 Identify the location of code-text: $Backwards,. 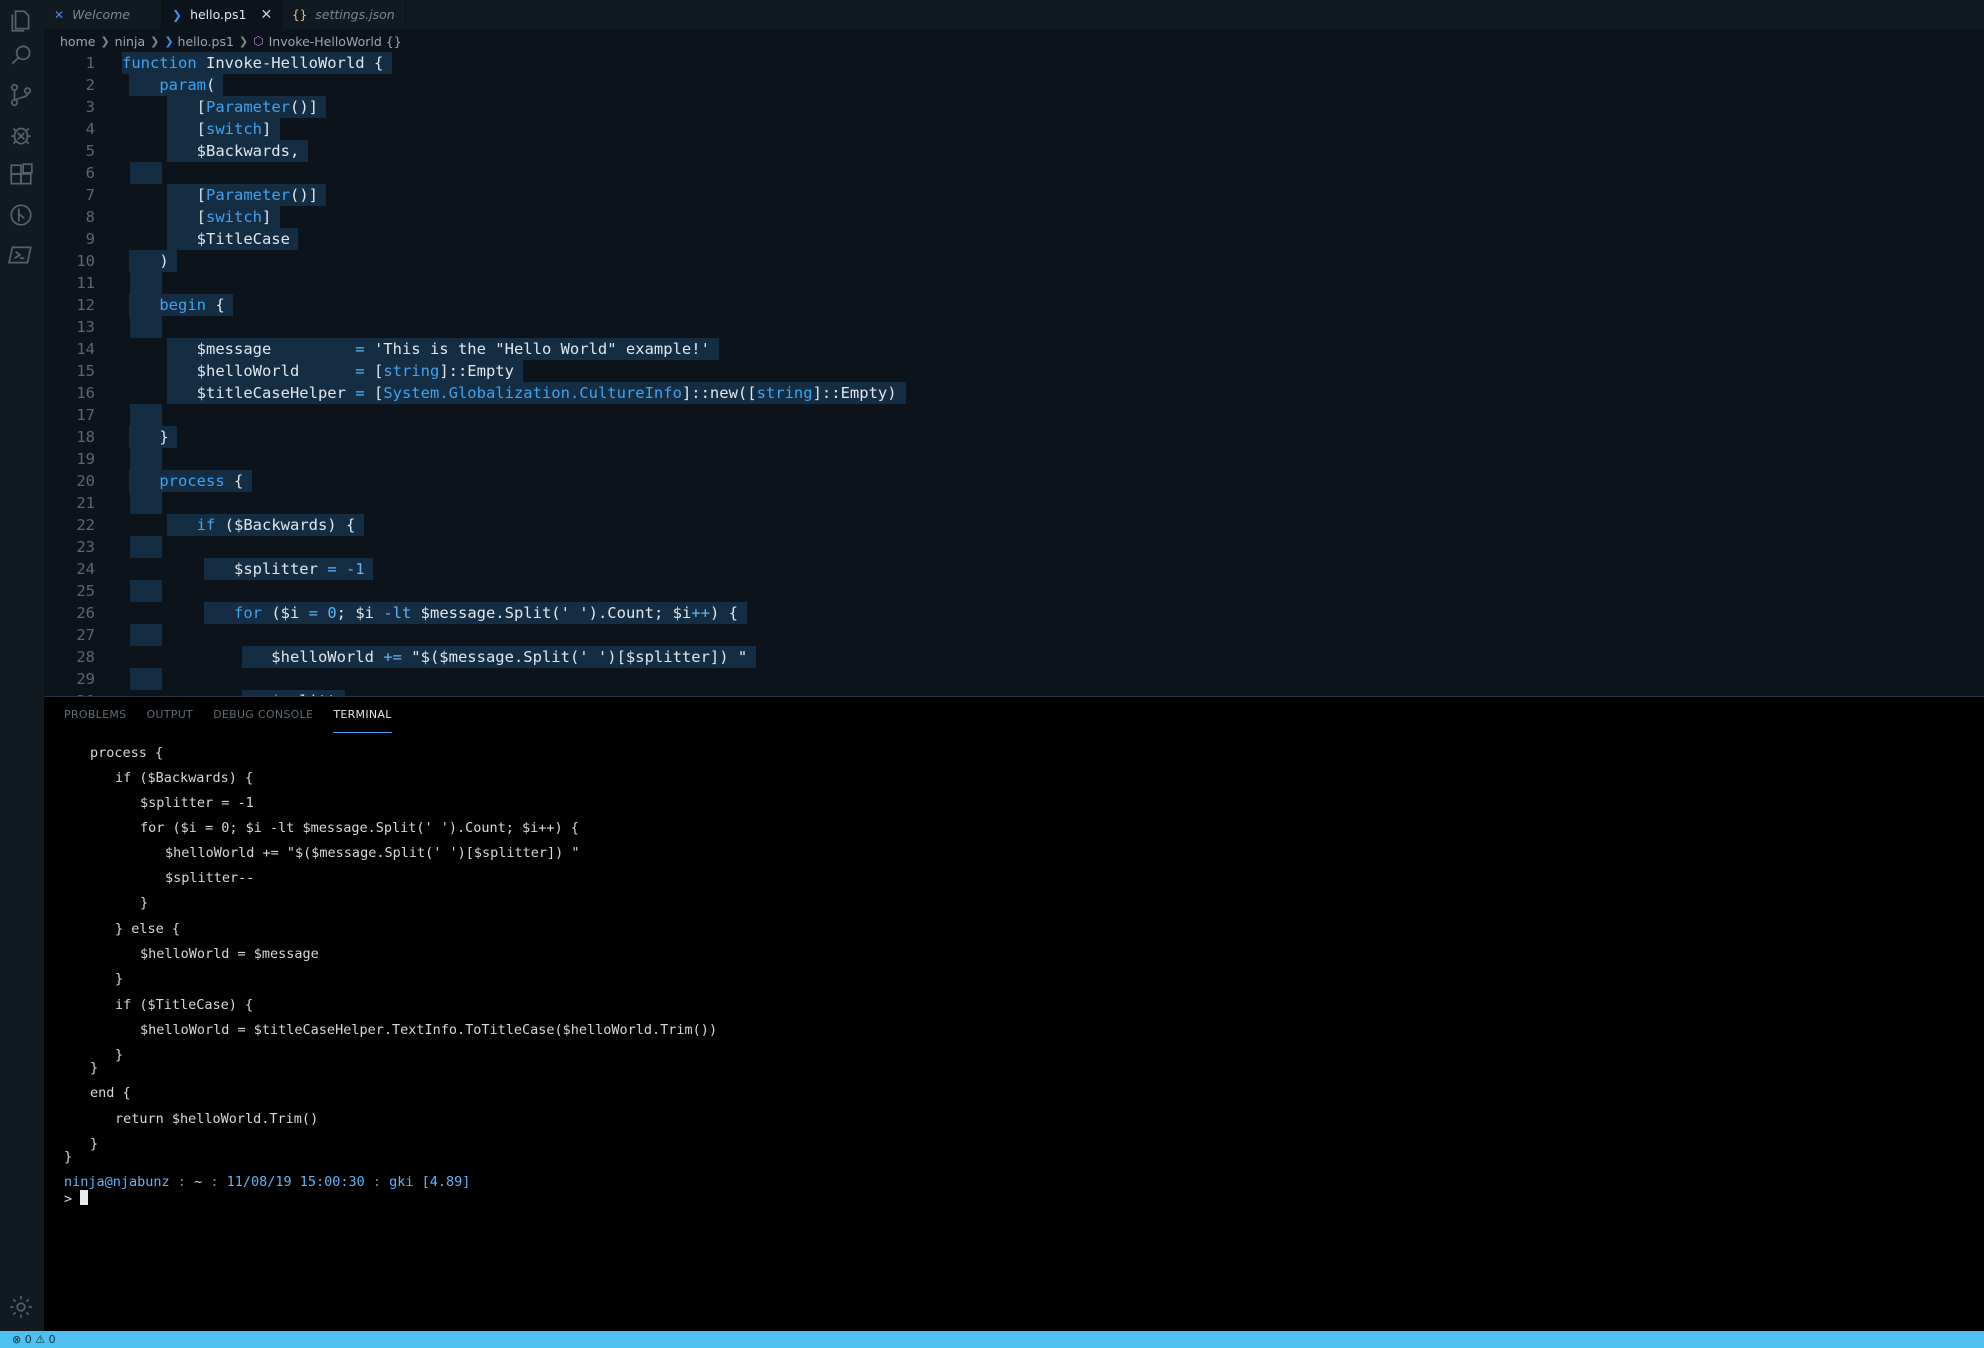
(211, 151).